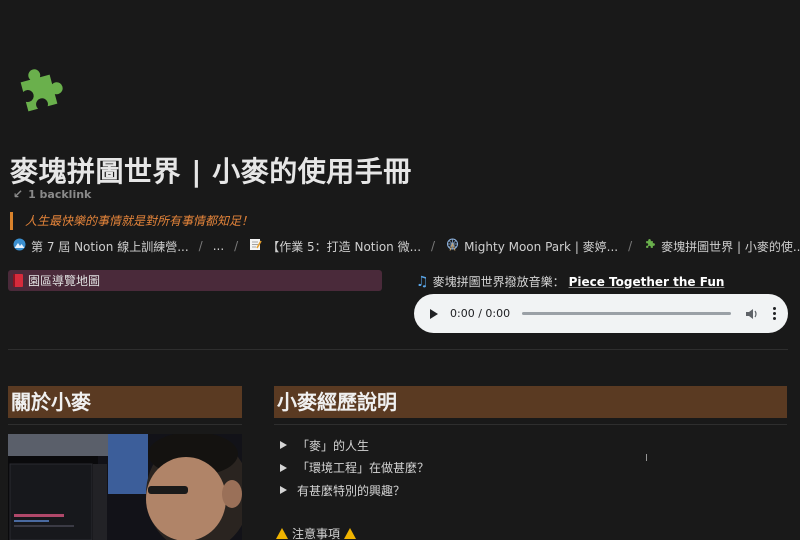 This screenshot has height=540, width=800. Describe the element at coordinates (316, 532) in the screenshot. I see `notice-heading: 注意事項` at that location.